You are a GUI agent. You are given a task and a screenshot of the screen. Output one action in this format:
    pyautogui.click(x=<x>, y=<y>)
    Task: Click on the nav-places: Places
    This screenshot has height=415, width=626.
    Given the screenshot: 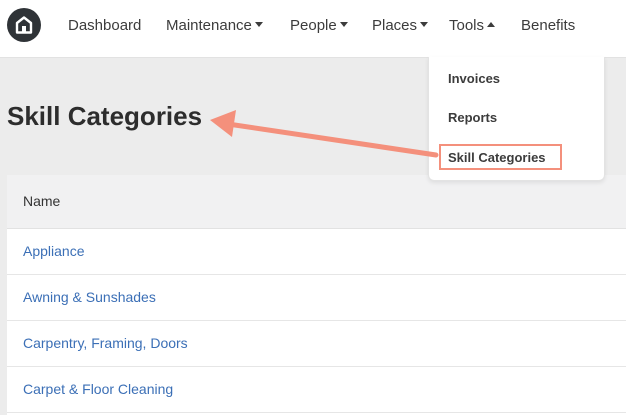 What is the action you would take?
    pyautogui.click(x=400, y=26)
    